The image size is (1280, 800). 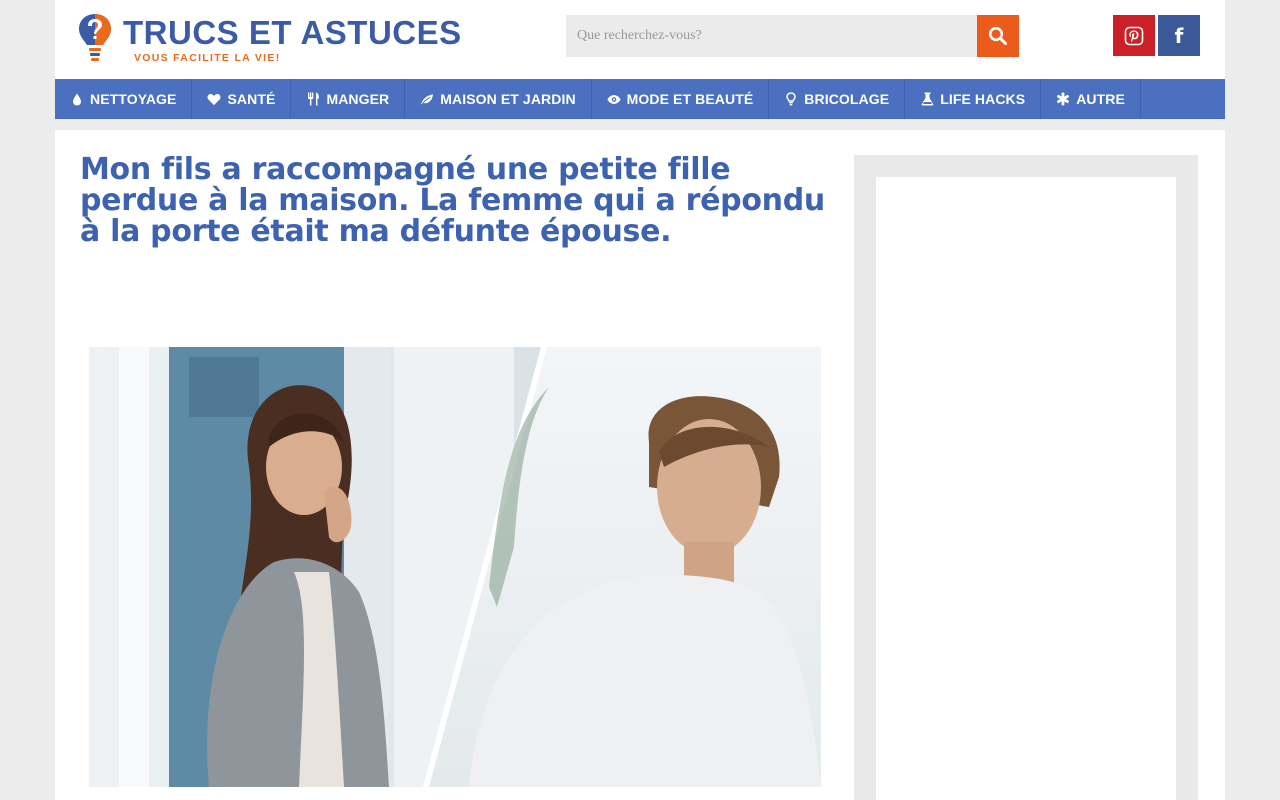 I want to click on lightbulb-icon, so click(x=791, y=99).